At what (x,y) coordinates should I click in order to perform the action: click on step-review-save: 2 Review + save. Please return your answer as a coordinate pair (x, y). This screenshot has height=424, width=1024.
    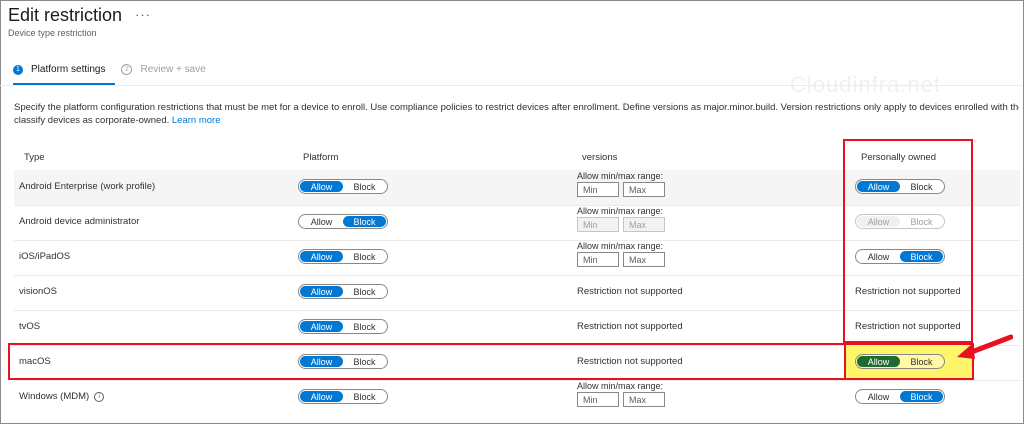
    Looking at the image, I should click on (163, 69).